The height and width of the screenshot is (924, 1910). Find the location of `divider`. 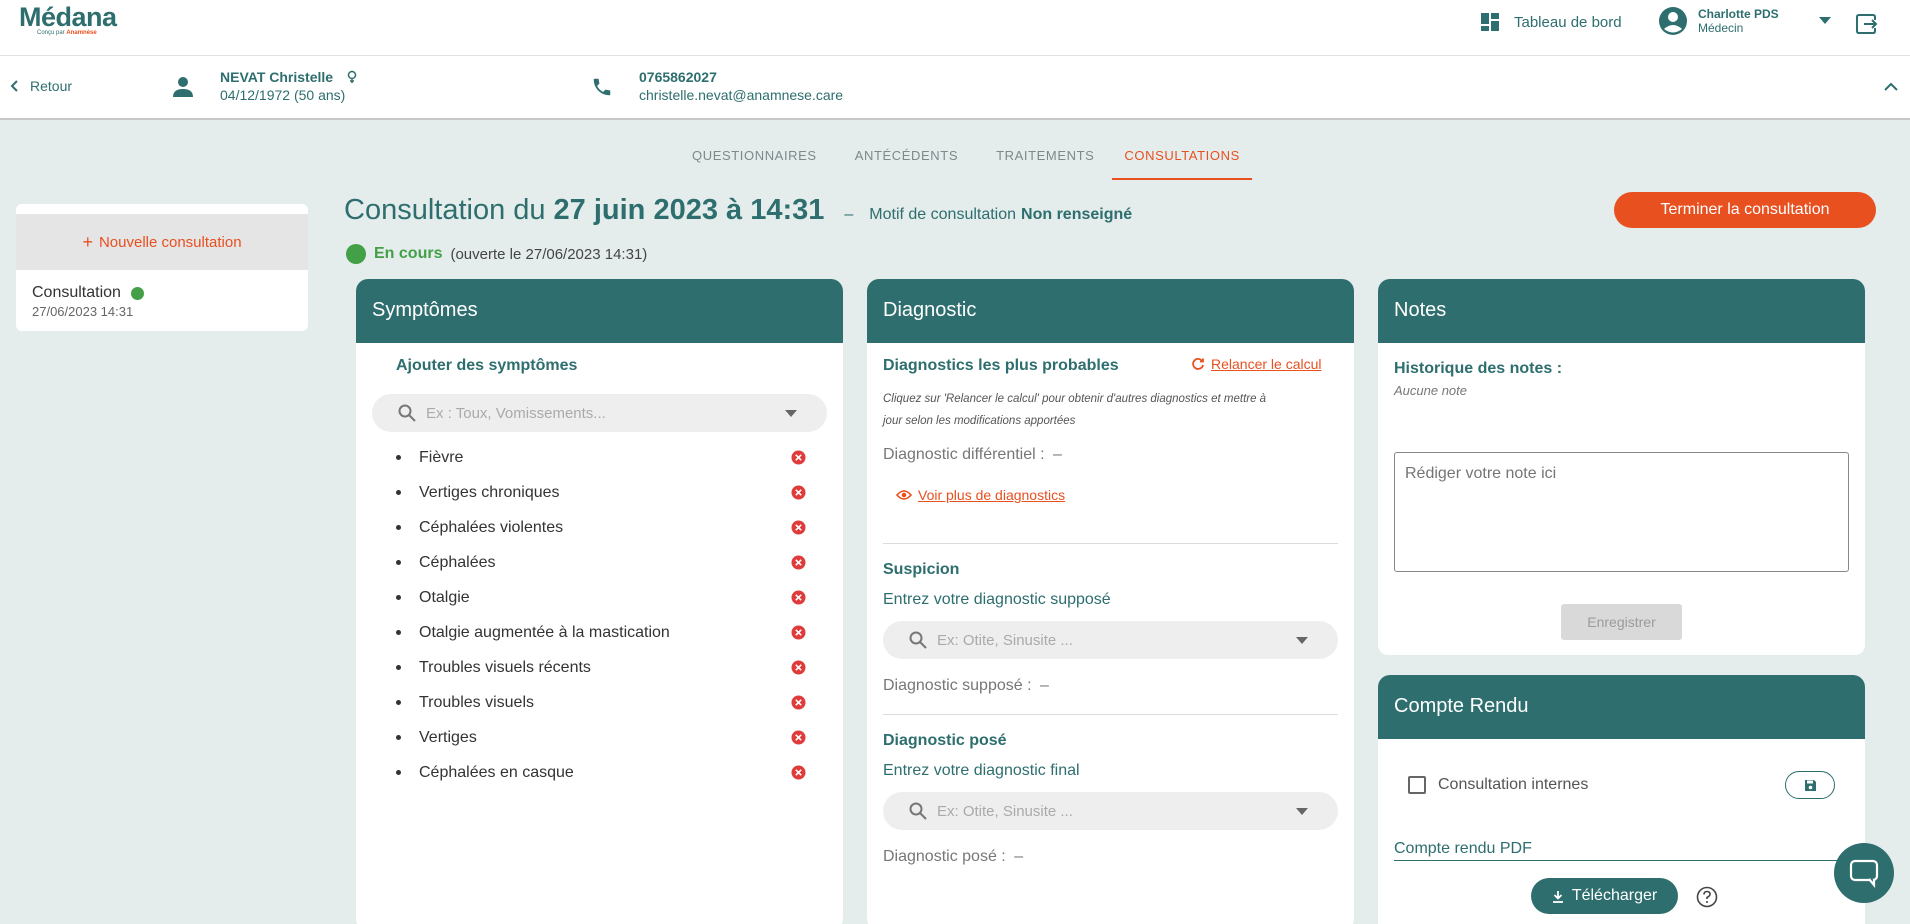

divider is located at coordinates (1110, 714).